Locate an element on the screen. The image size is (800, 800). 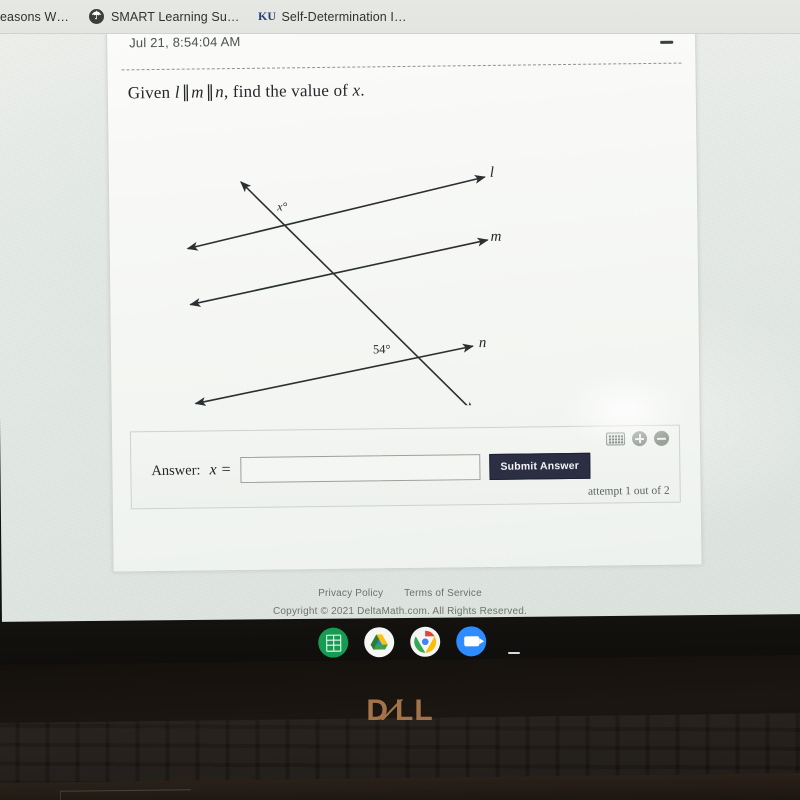
angle-label-54: 54° is located at coordinates (381, 349).